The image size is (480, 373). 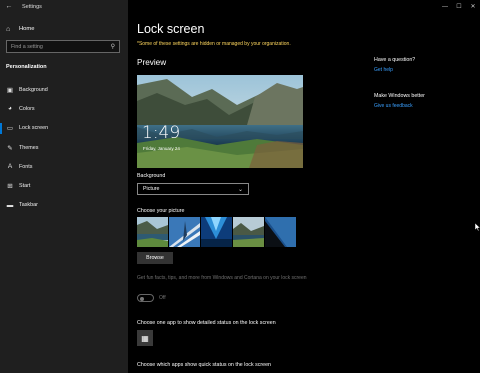 I want to click on fun-facts-toggle, so click(x=145, y=298).